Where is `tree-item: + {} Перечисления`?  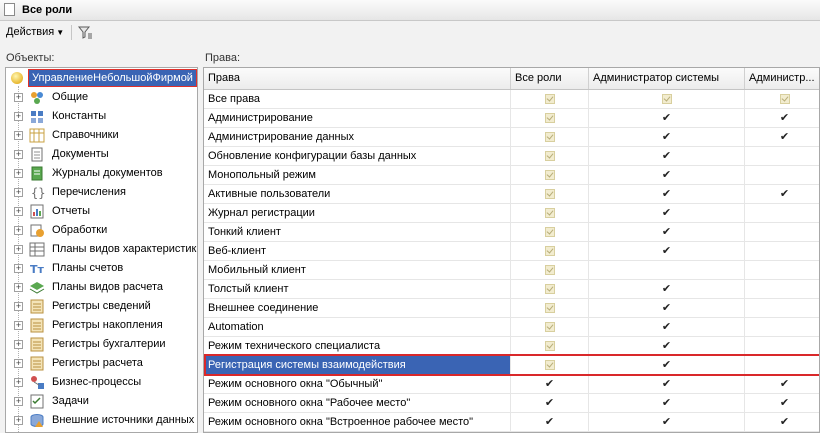 tree-item: + {} Перечисления is located at coordinates (101, 192).